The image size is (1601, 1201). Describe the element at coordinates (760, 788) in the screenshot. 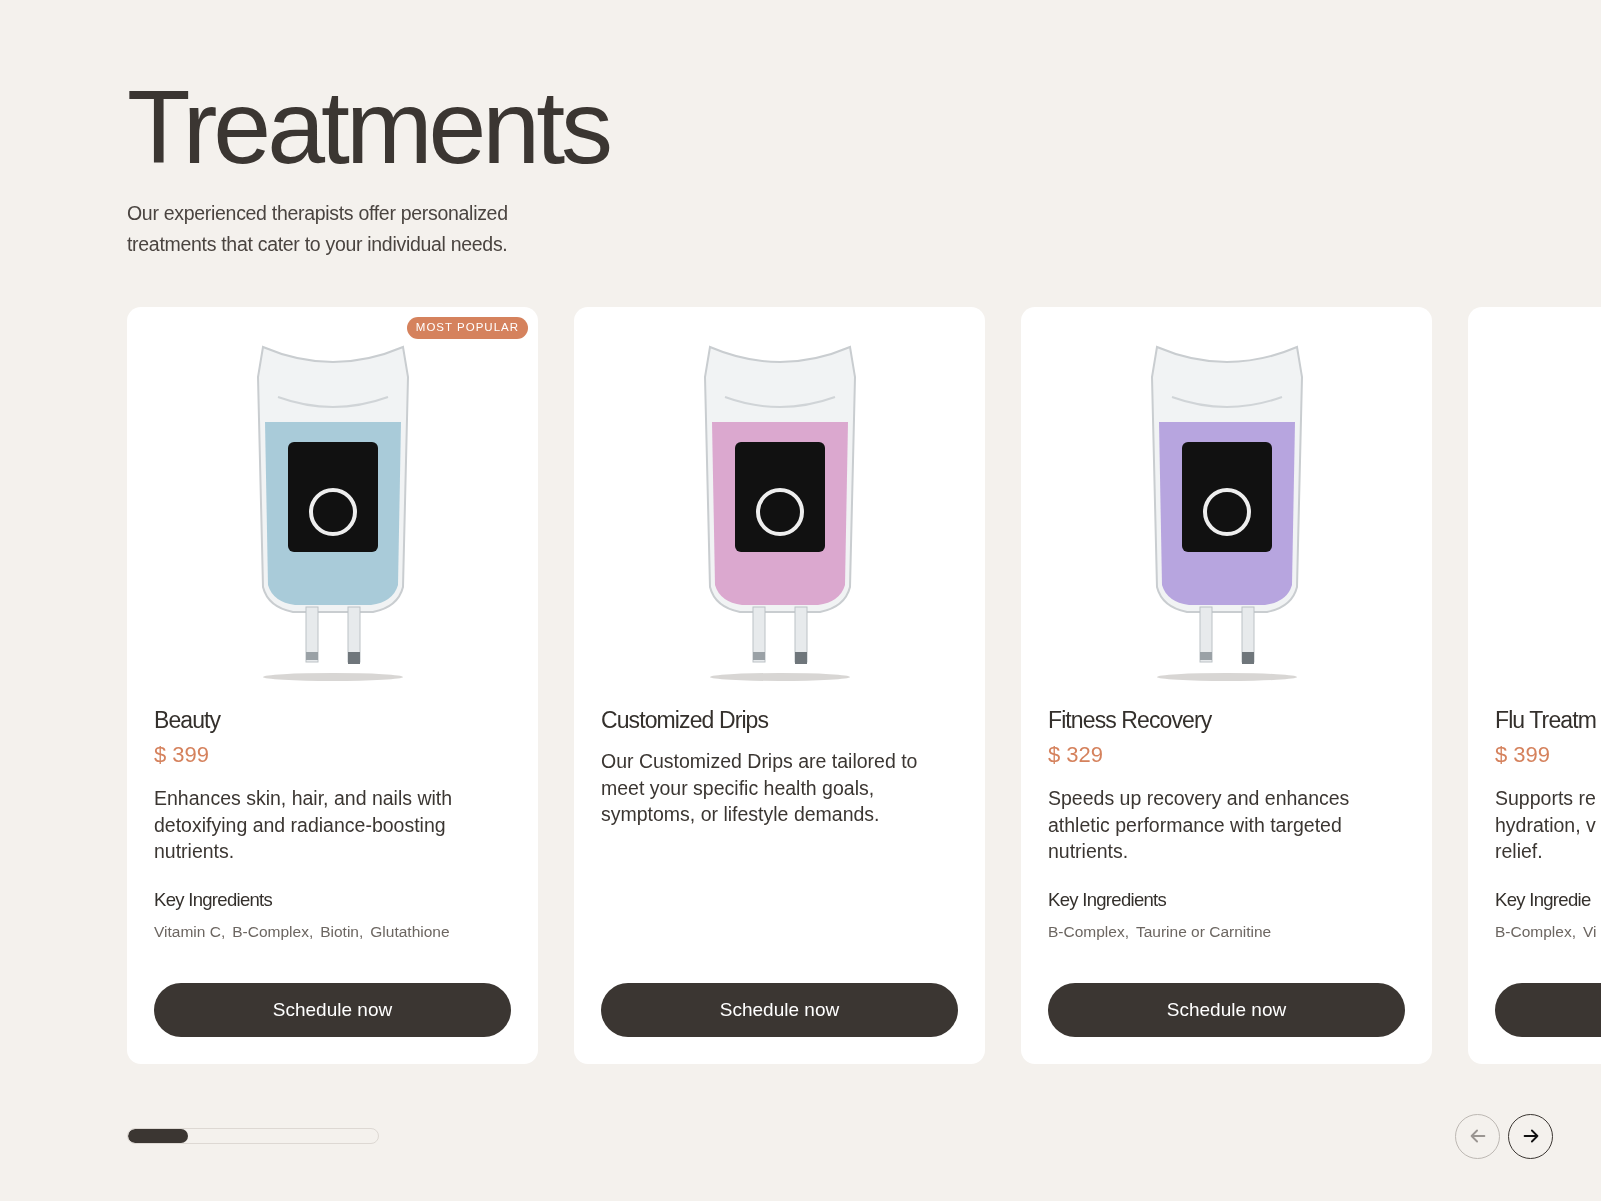

I see `description: Our Customized Drips are tailored to meet your specific health goals, symptoms, or lifestyle demands.` at that location.